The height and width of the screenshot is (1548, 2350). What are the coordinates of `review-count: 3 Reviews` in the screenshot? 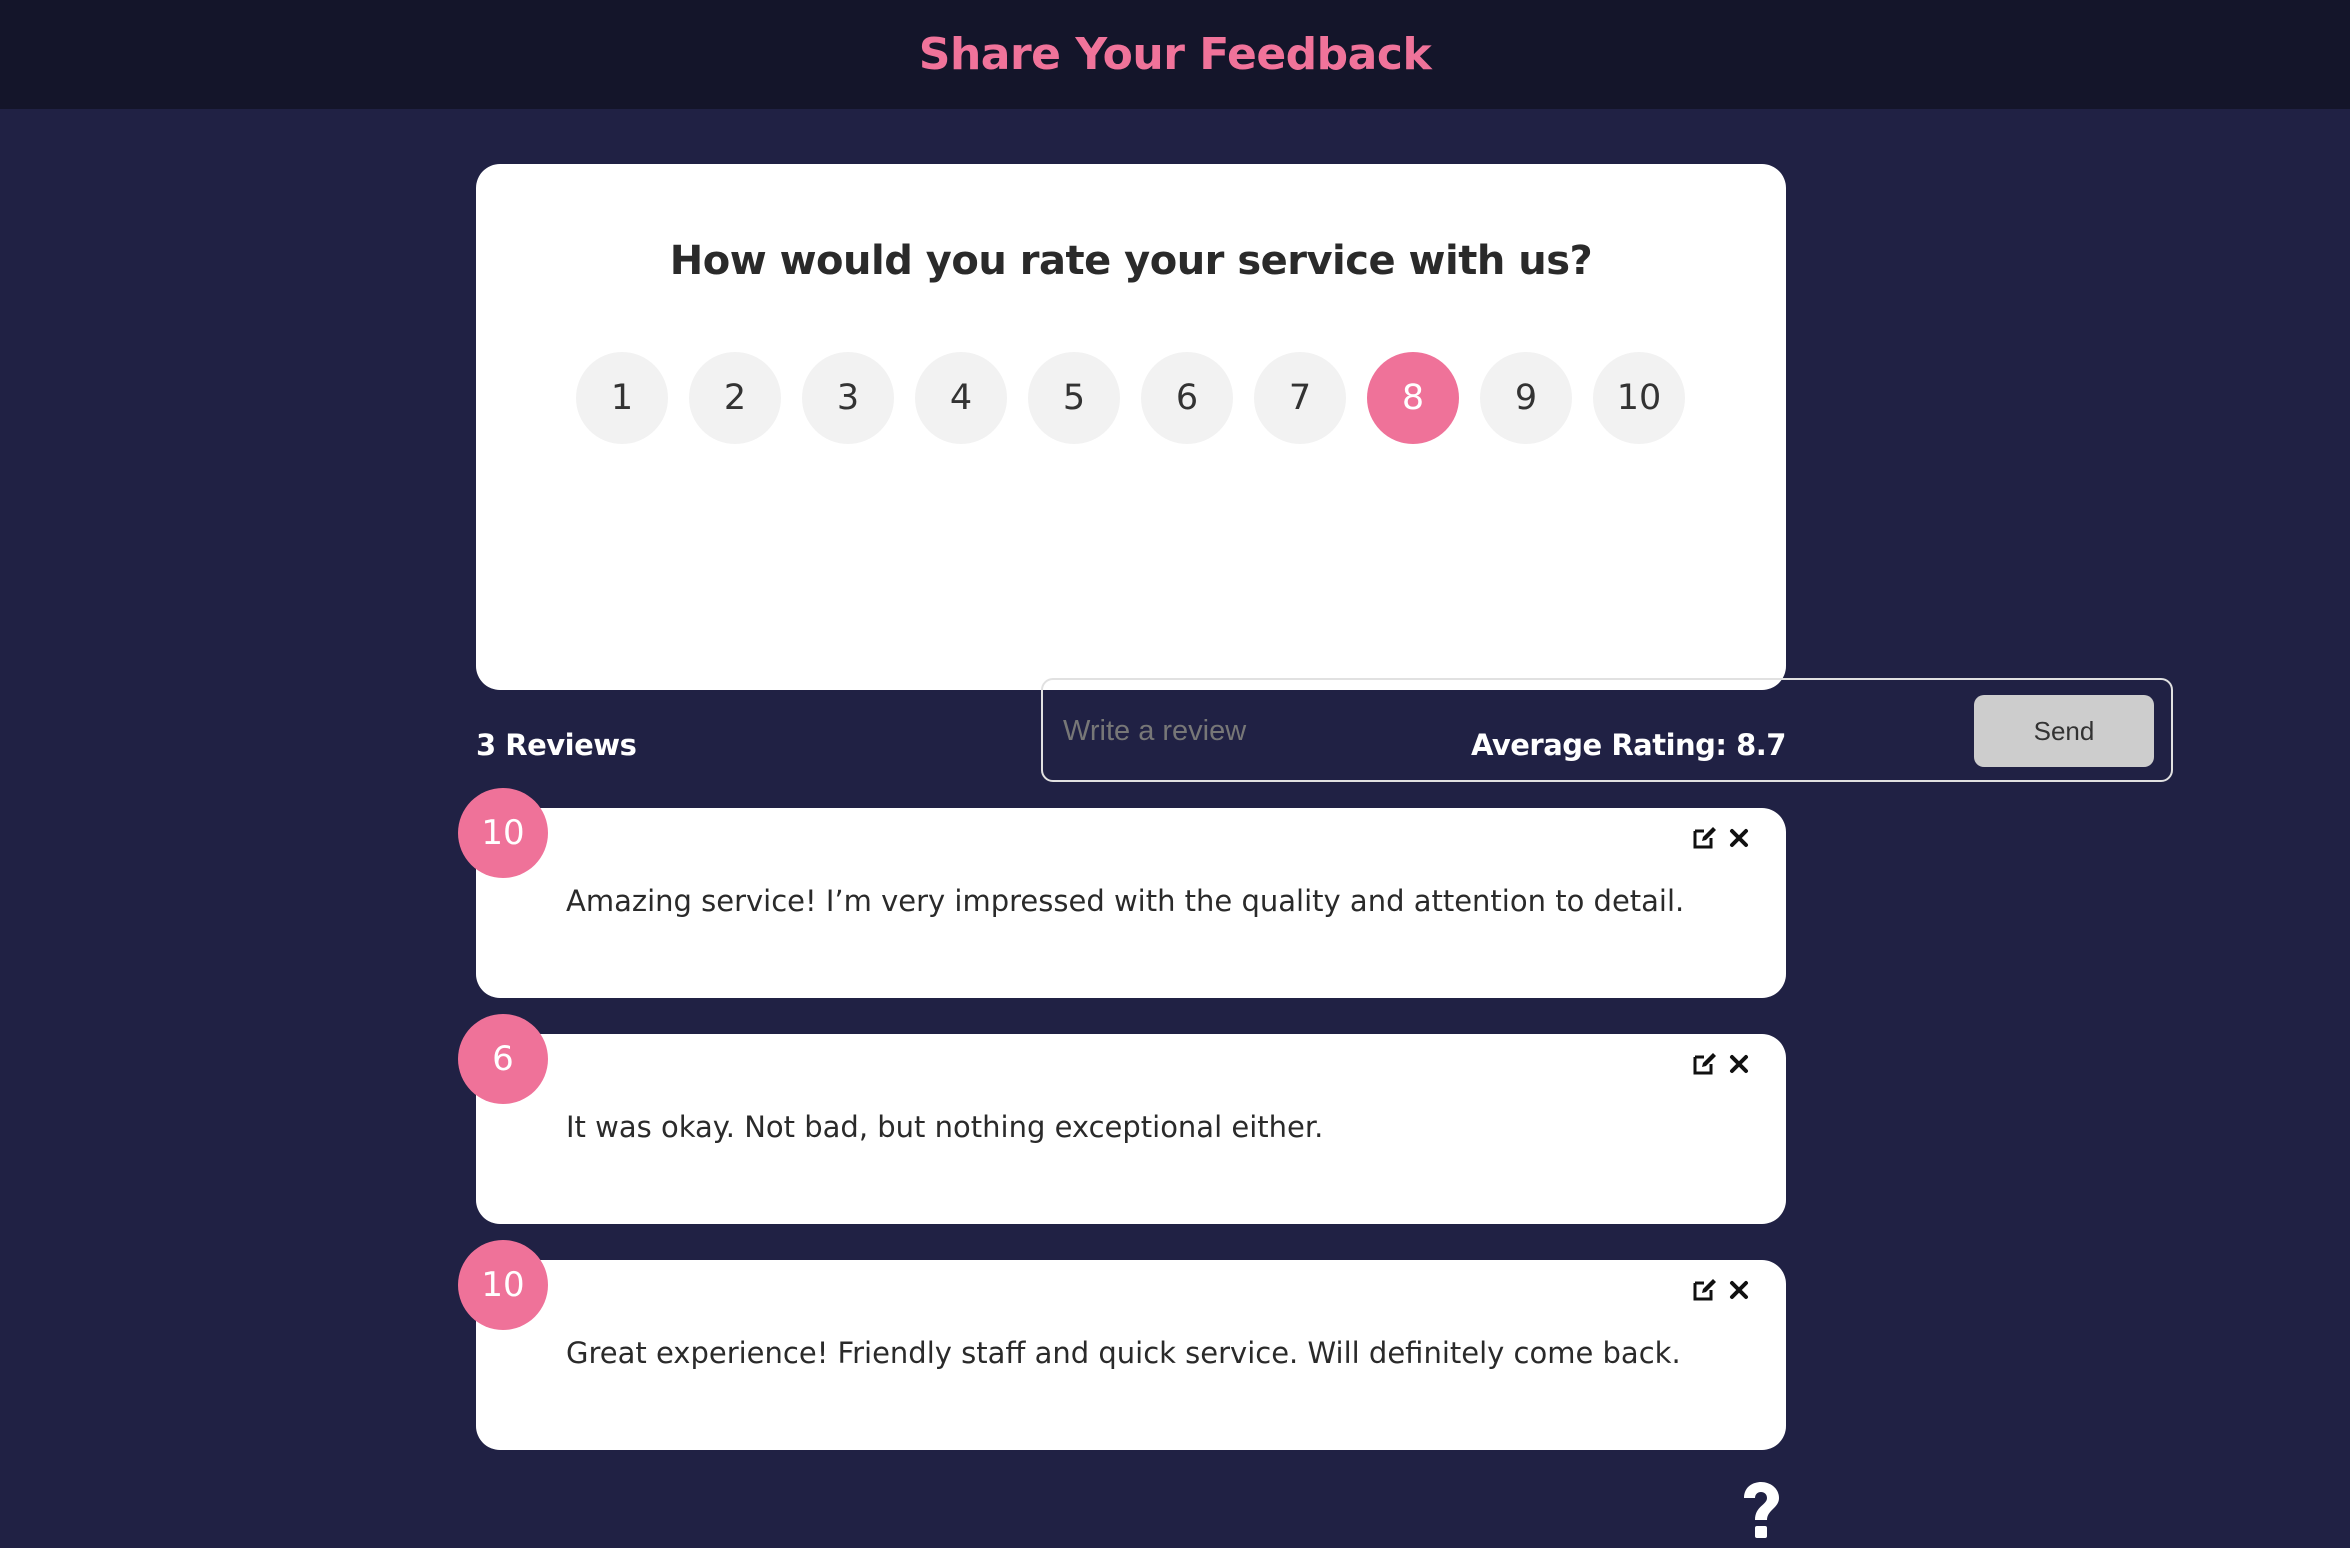 It's located at (556, 745).